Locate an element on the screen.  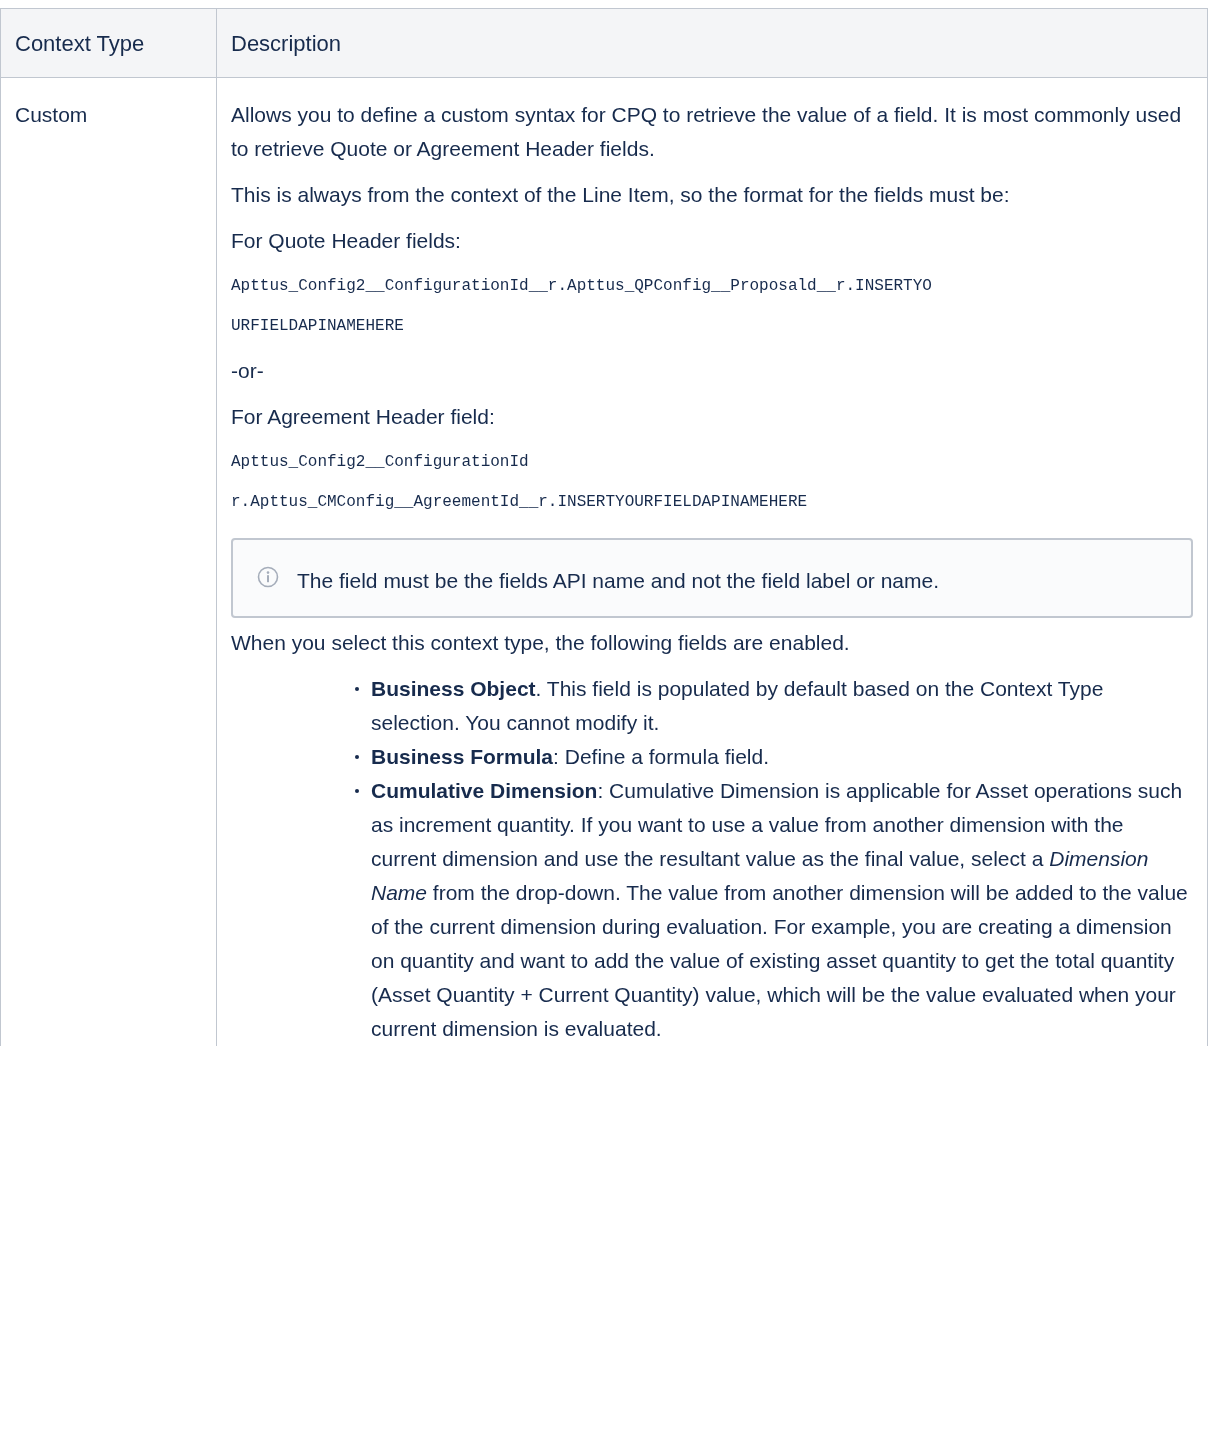
code-line: Apttus_Config2__ConfigurationId is located at coordinates (380, 462).